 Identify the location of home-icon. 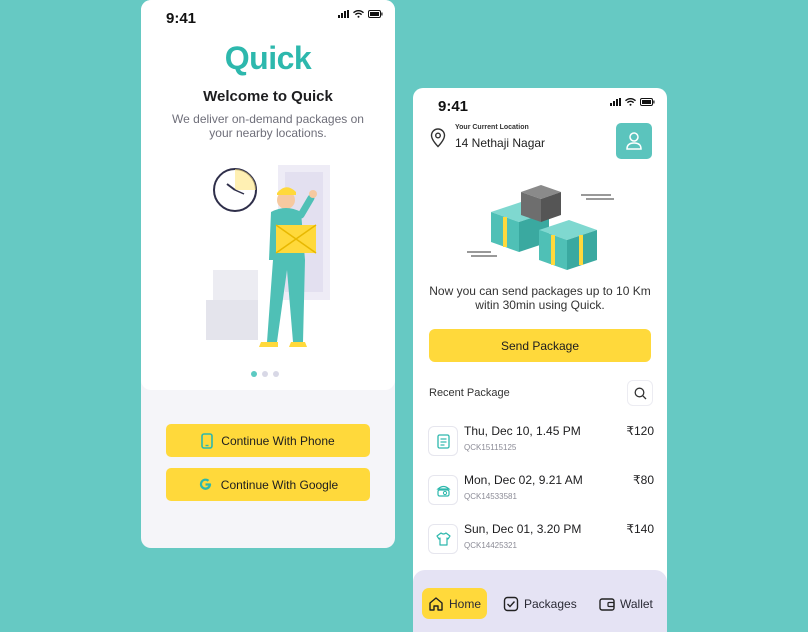
(436, 603).